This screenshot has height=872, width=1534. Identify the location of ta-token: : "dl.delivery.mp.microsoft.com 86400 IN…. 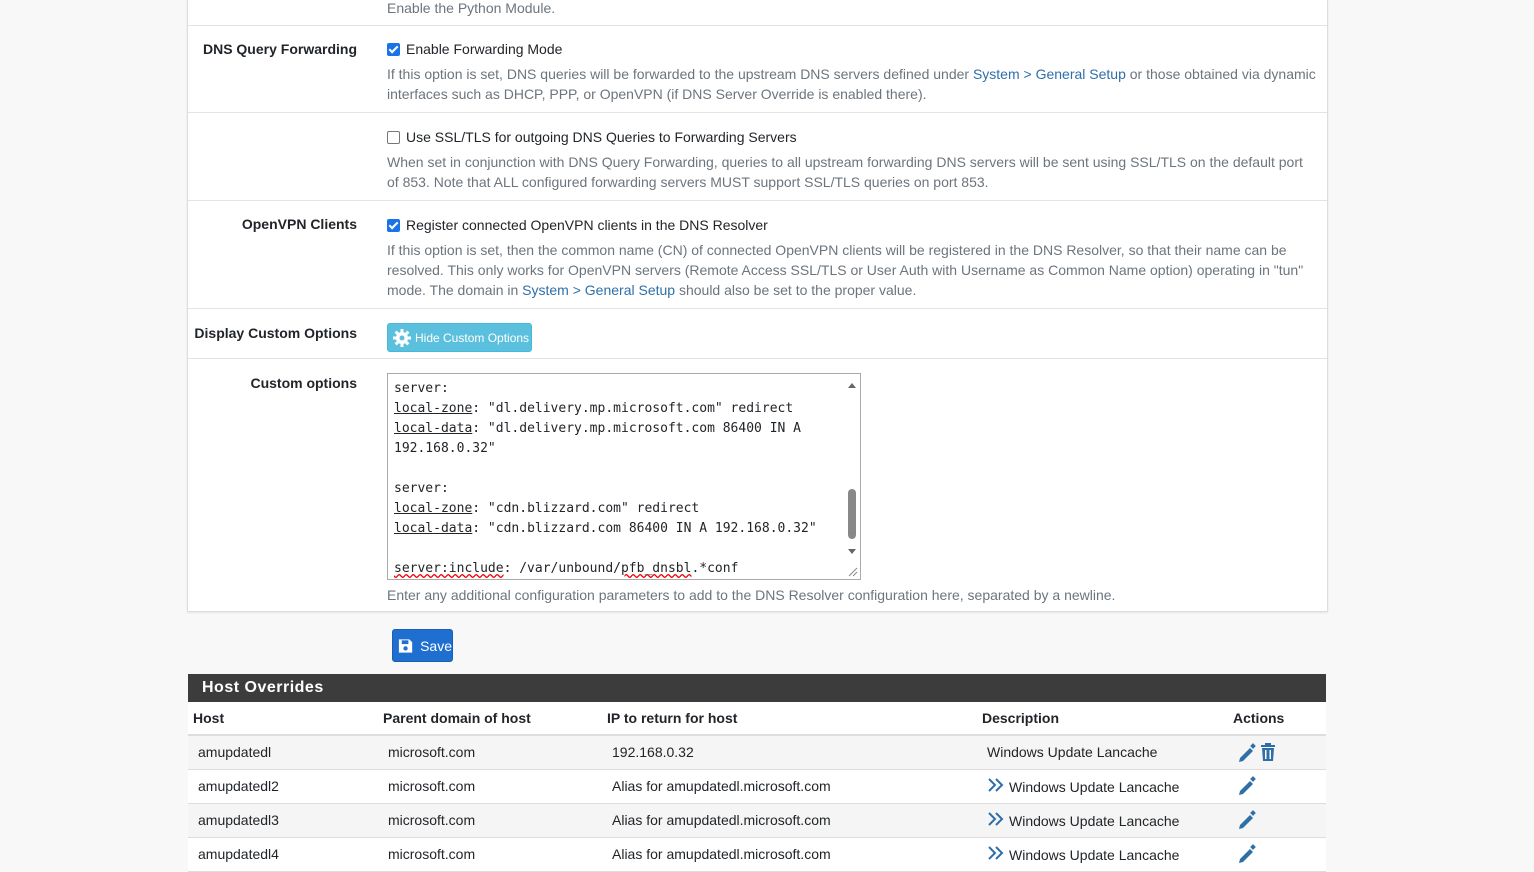
(637, 428).